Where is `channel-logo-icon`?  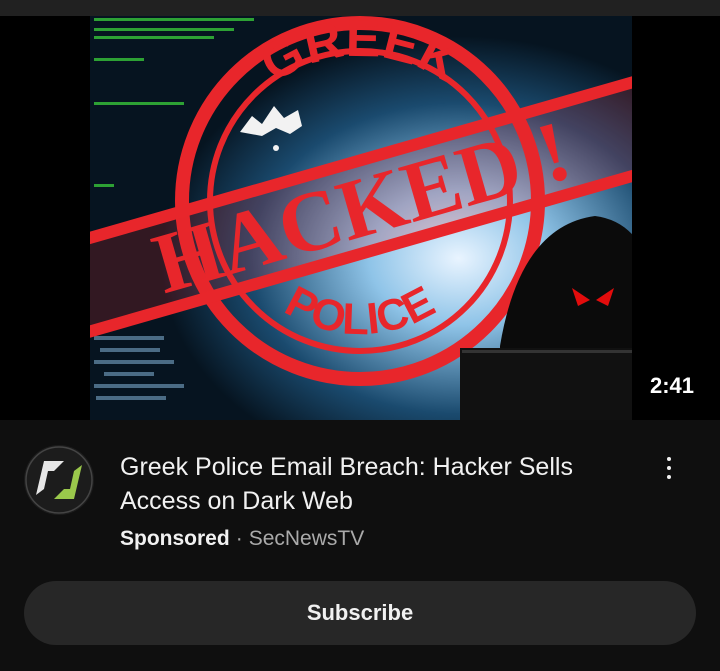 channel-logo-icon is located at coordinates (59, 480).